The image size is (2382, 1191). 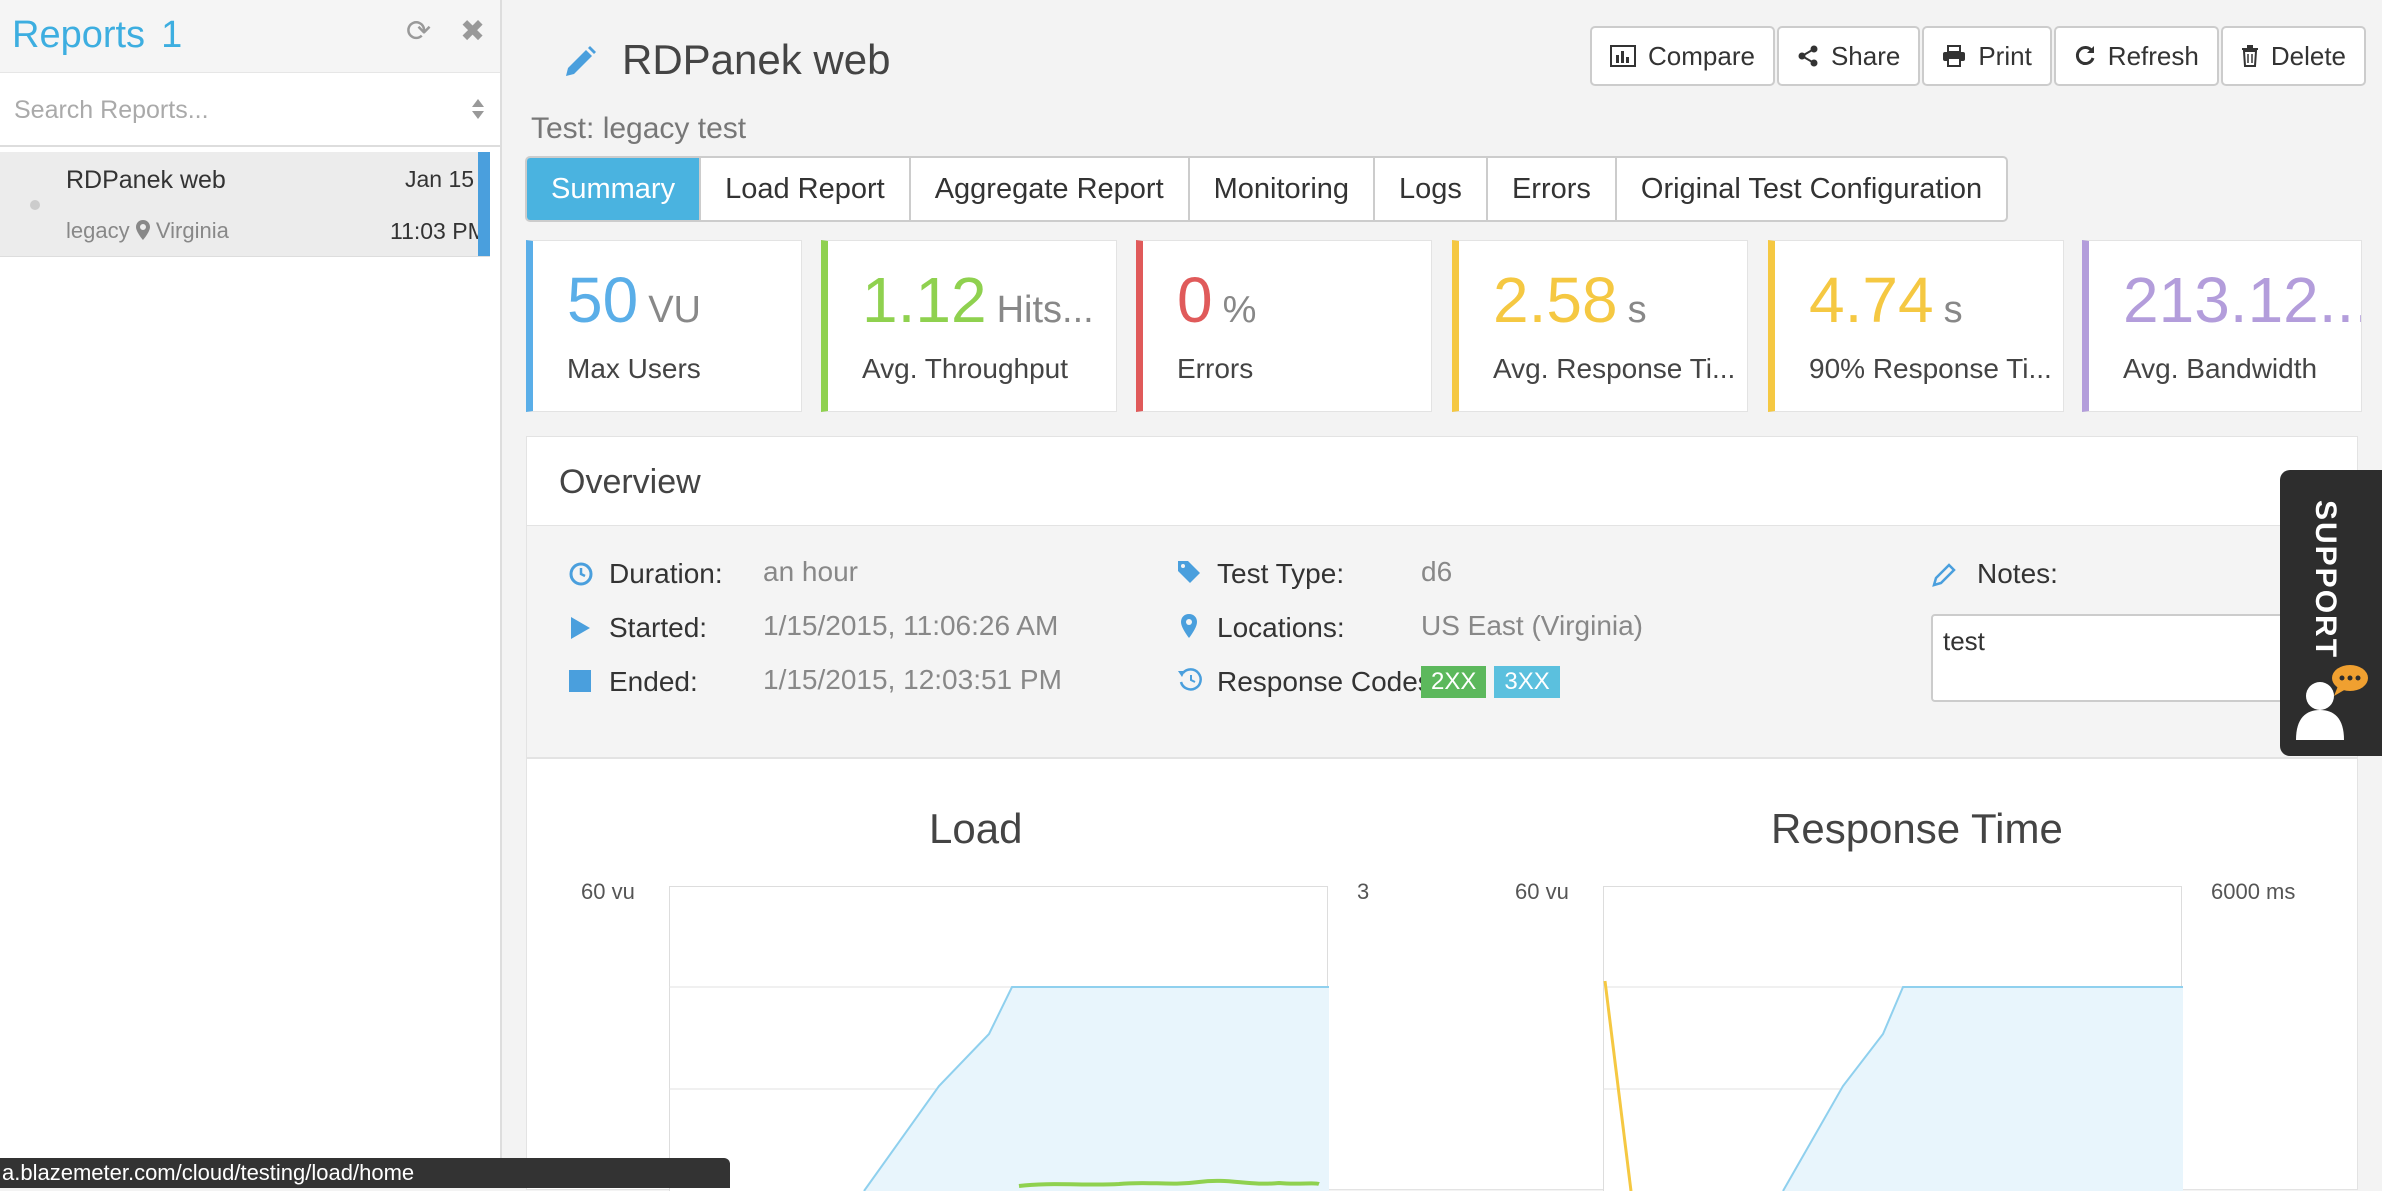 What do you see at coordinates (1552, 189) in the screenshot?
I see `tab-errors: Errors` at bounding box center [1552, 189].